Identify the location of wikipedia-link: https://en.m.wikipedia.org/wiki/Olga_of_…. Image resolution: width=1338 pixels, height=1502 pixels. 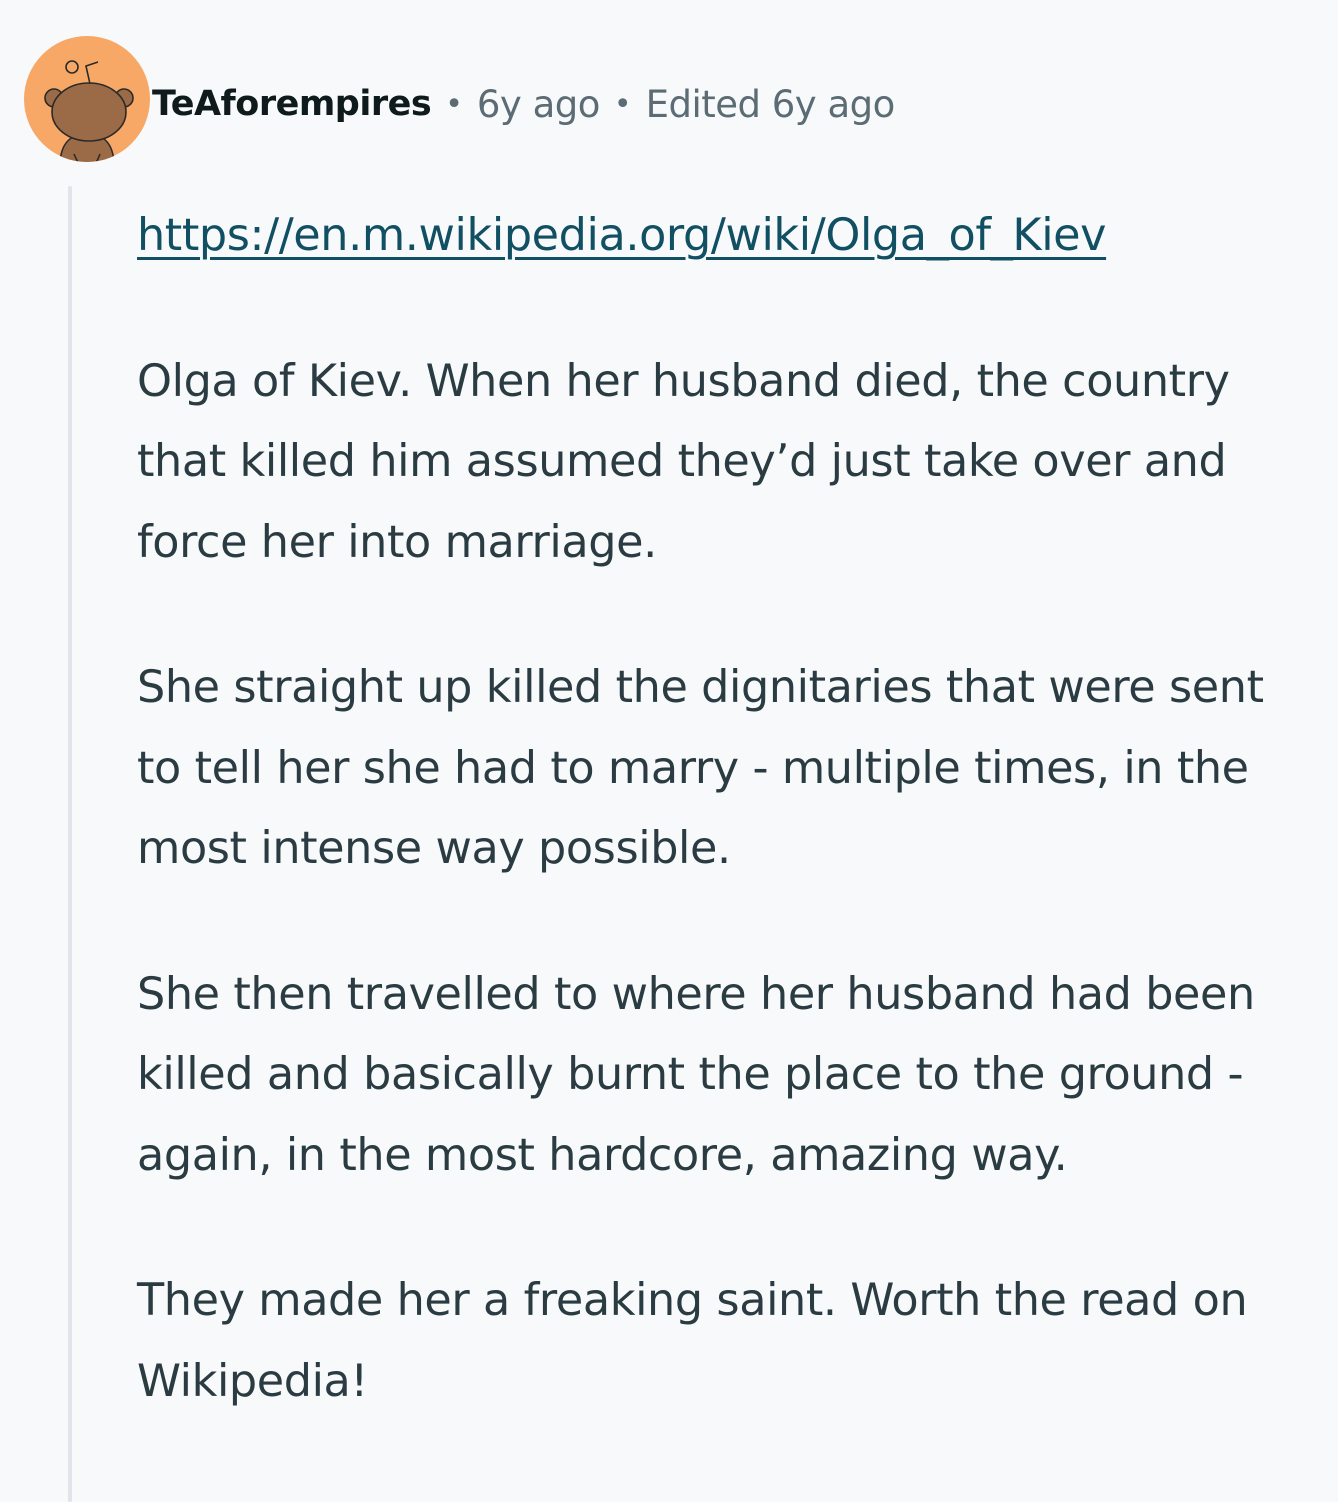
(621, 235).